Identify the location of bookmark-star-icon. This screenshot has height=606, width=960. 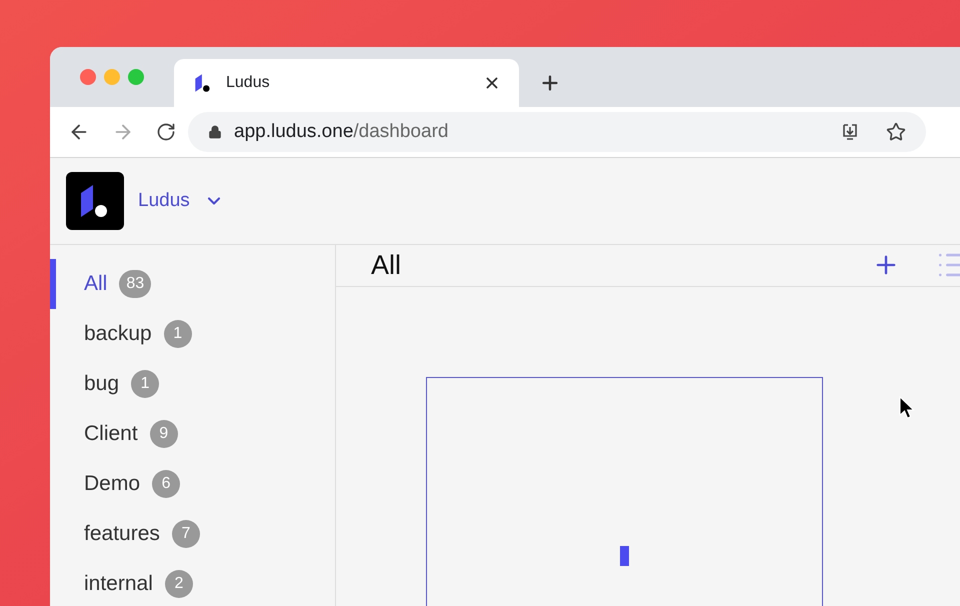
(896, 132).